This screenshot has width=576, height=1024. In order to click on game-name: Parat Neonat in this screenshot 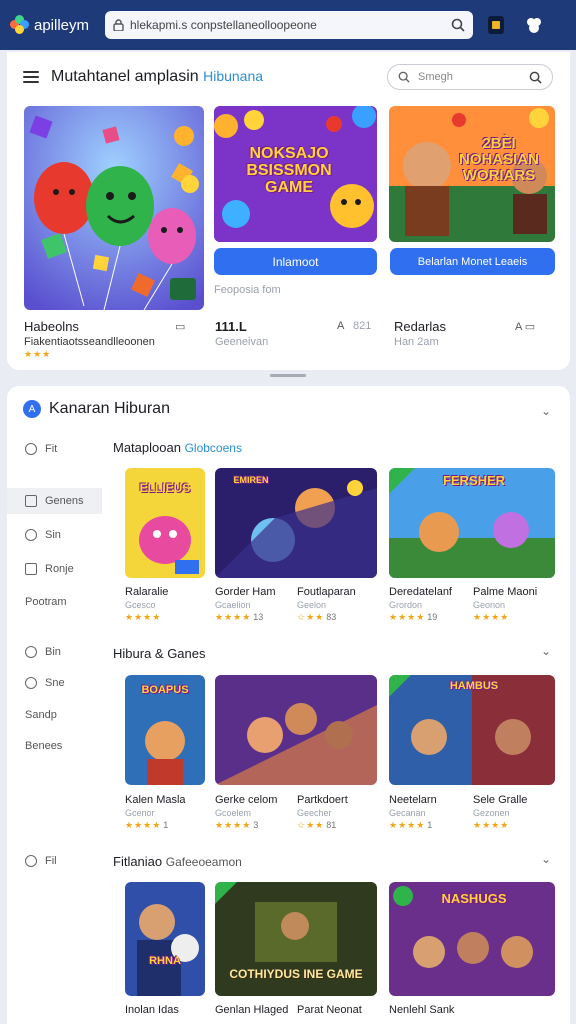, I will do `click(329, 1010)`.